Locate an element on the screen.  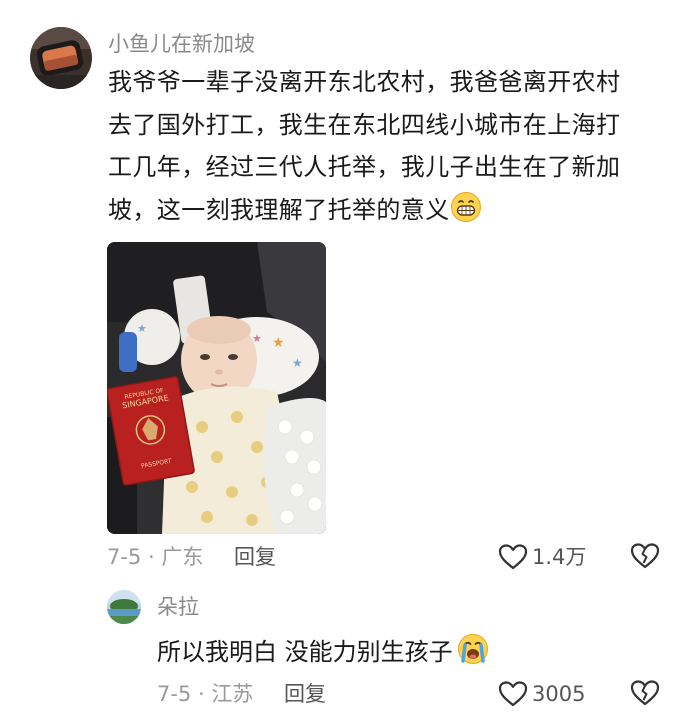
comment-line: 去了国外打工，我生在东北四线小城市在上海打 is located at coordinates (364, 124).